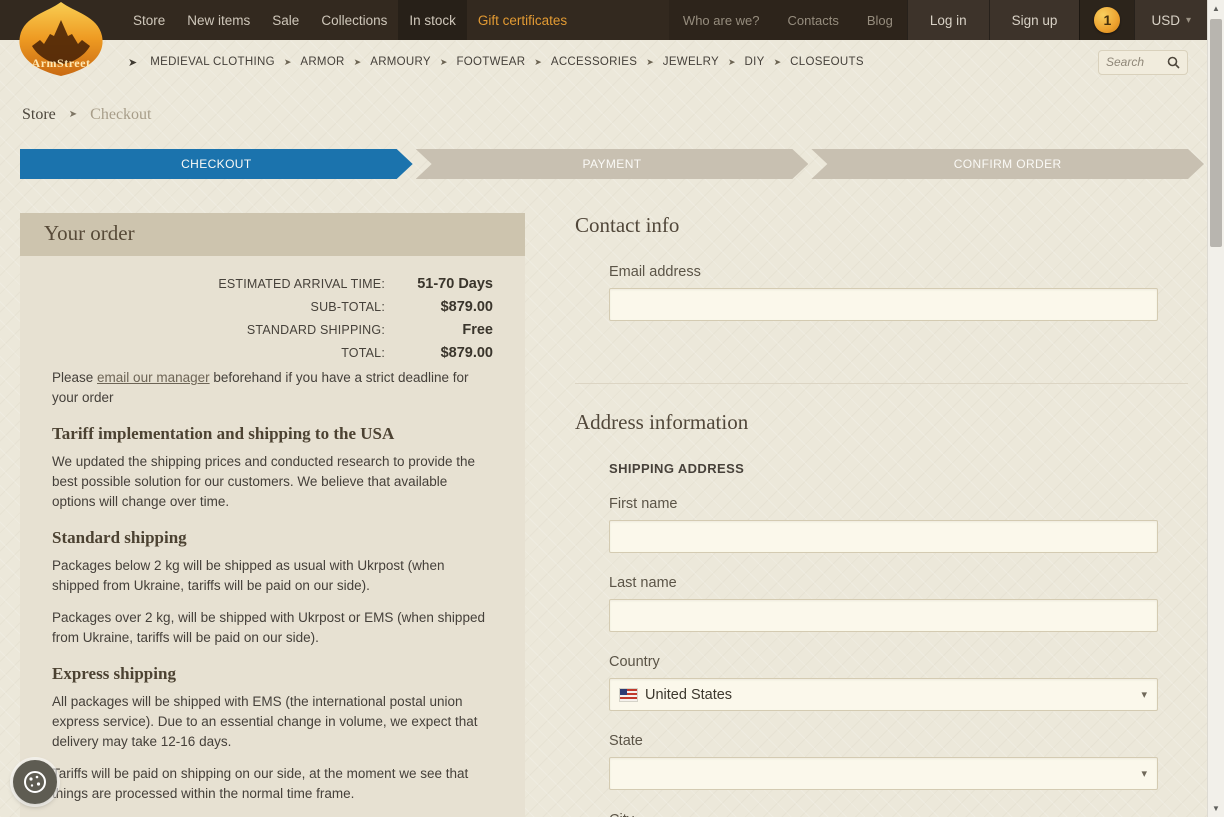  Describe the element at coordinates (627, 225) in the screenshot. I see `contact-info-title: Contact info` at that location.